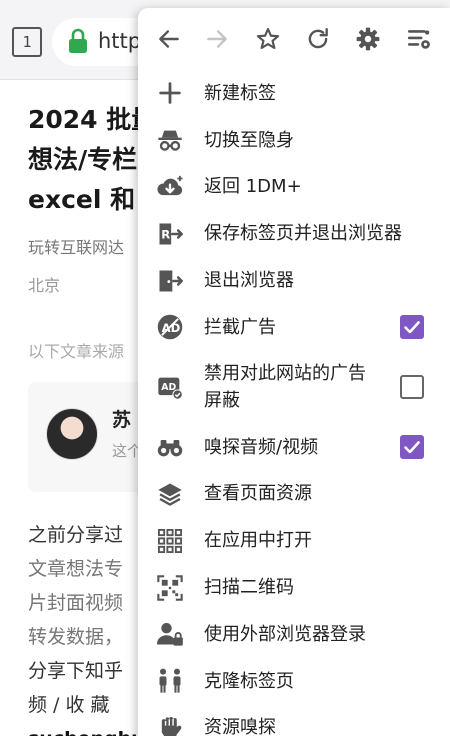 The image size is (450, 736). What do you see at coordinates (171, 726) in the screenshot?
I see `fist-icon` at bounding box center [171, 726].